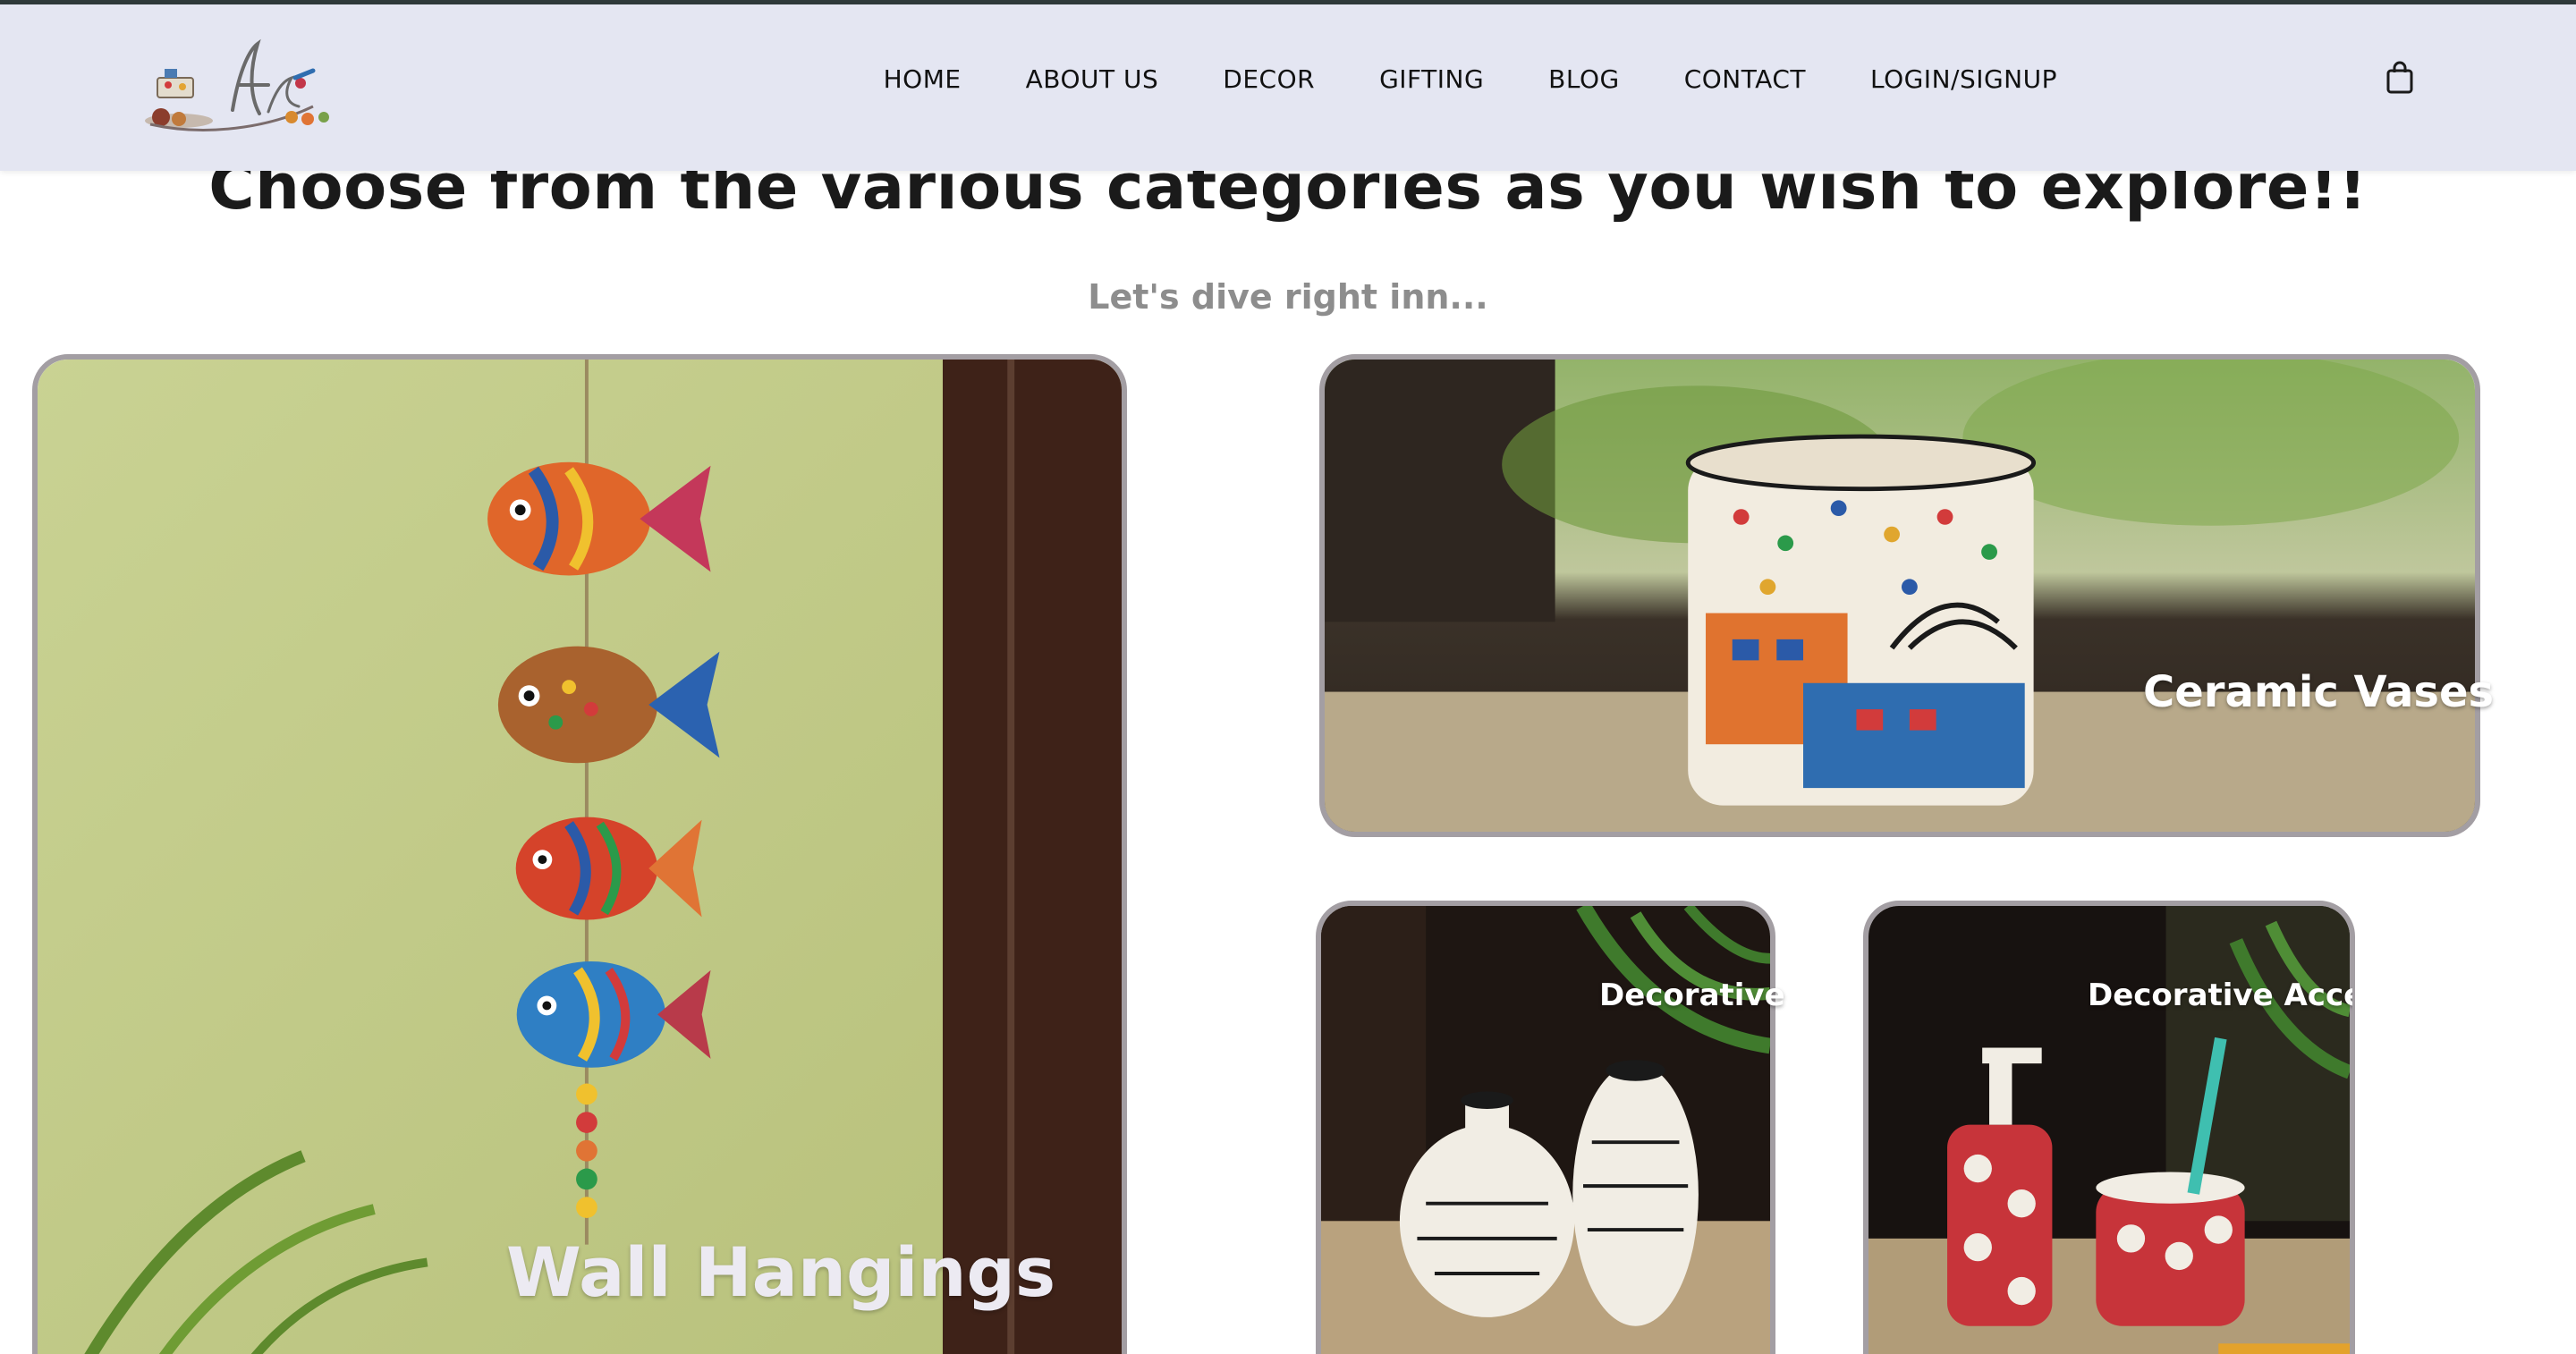 The width and height of the screenshot is (2576, 1354). What do you see at coordinates (1431, 79) in the screenshot?
I see `nav-gifting: GIFTING` at bounding box center [1431, 79].